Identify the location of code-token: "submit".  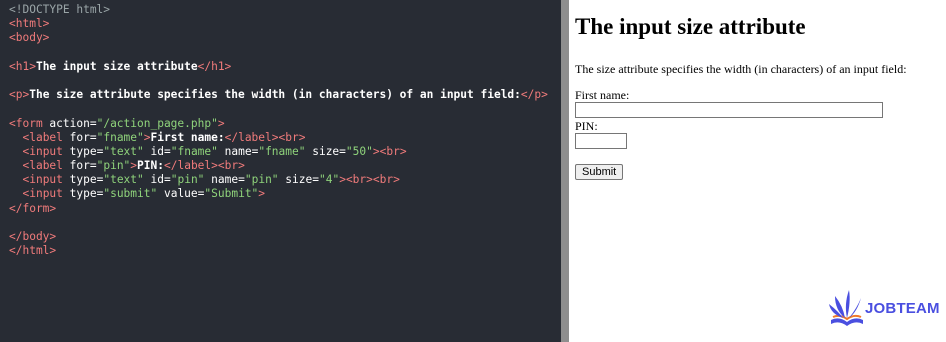
(130, 194).